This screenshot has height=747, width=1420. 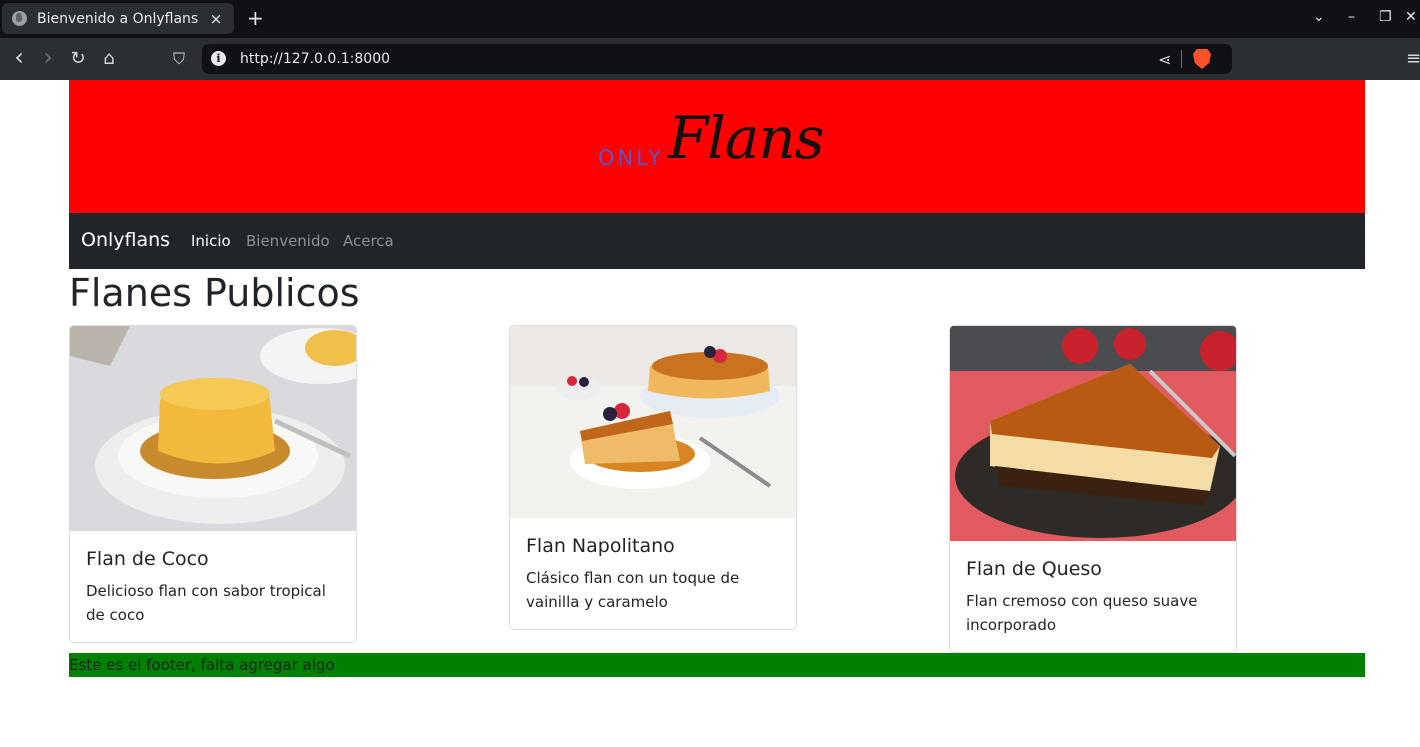 I want to click on flan-napolitano-image, so click(x=653, y=422).